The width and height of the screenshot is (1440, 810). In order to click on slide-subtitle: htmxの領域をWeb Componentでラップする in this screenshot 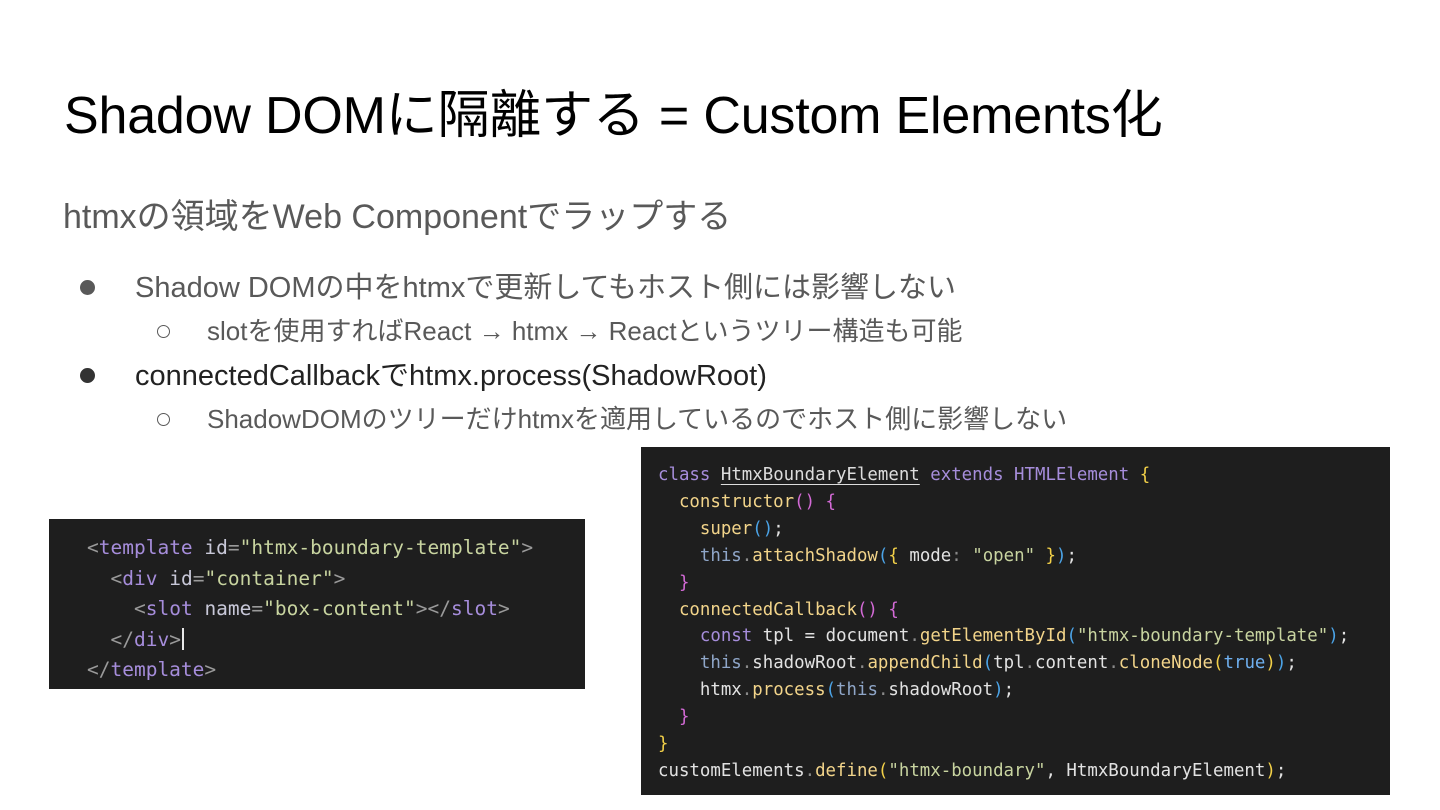, I will do `click(397, 217)`.